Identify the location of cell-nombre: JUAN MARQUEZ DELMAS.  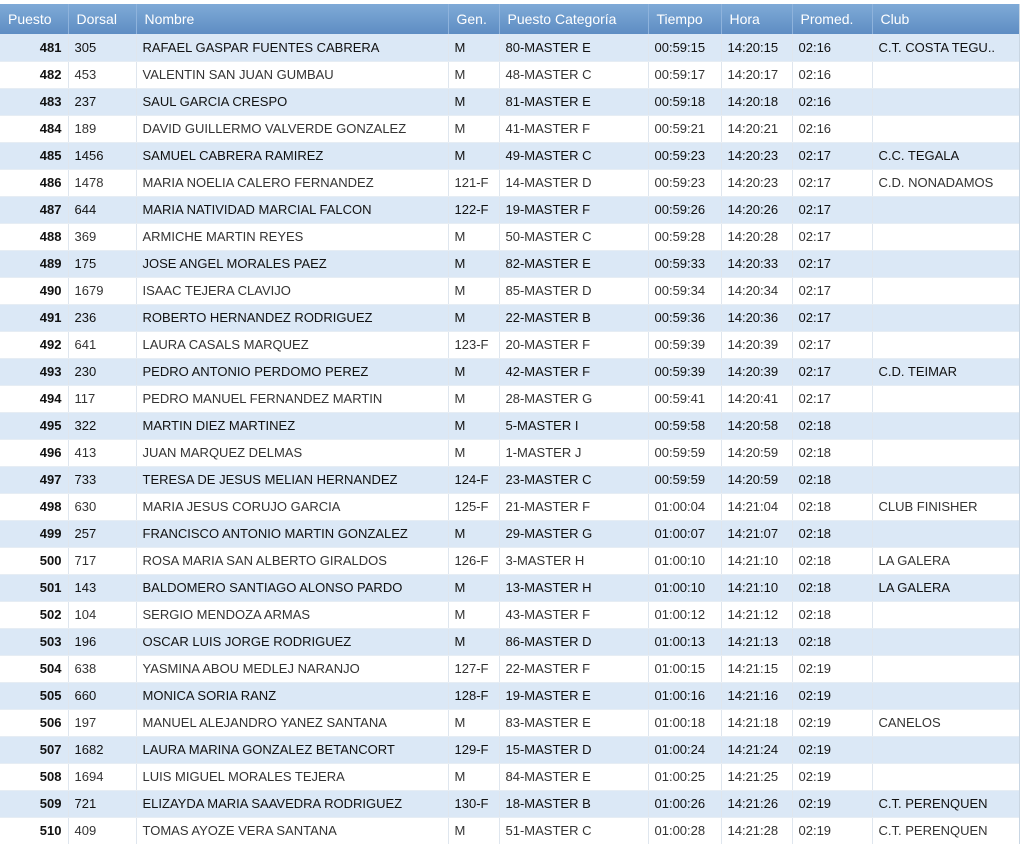
(292, 453).